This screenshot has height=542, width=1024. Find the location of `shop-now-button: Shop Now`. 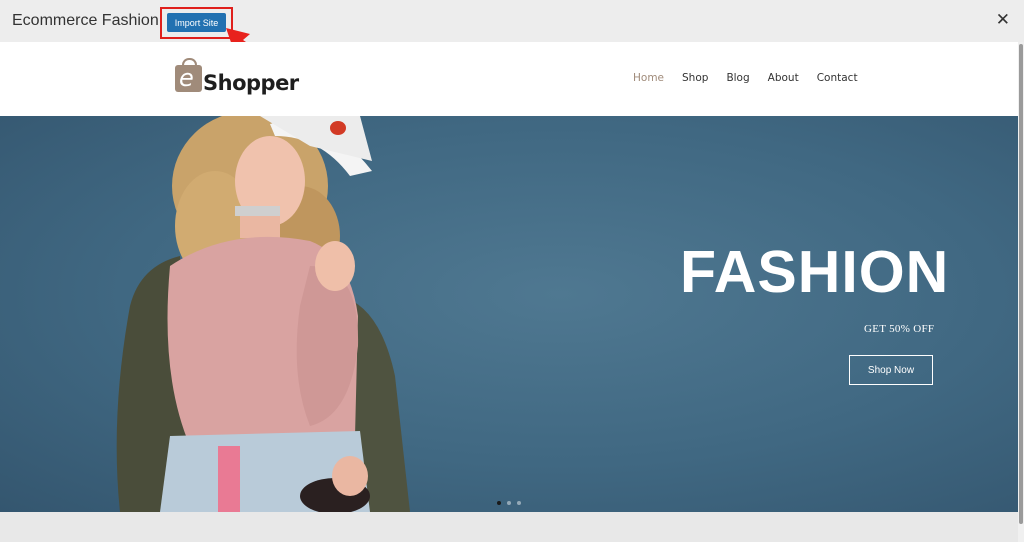

shop-now-button: Shop Now is located at coordinates (891, 370).